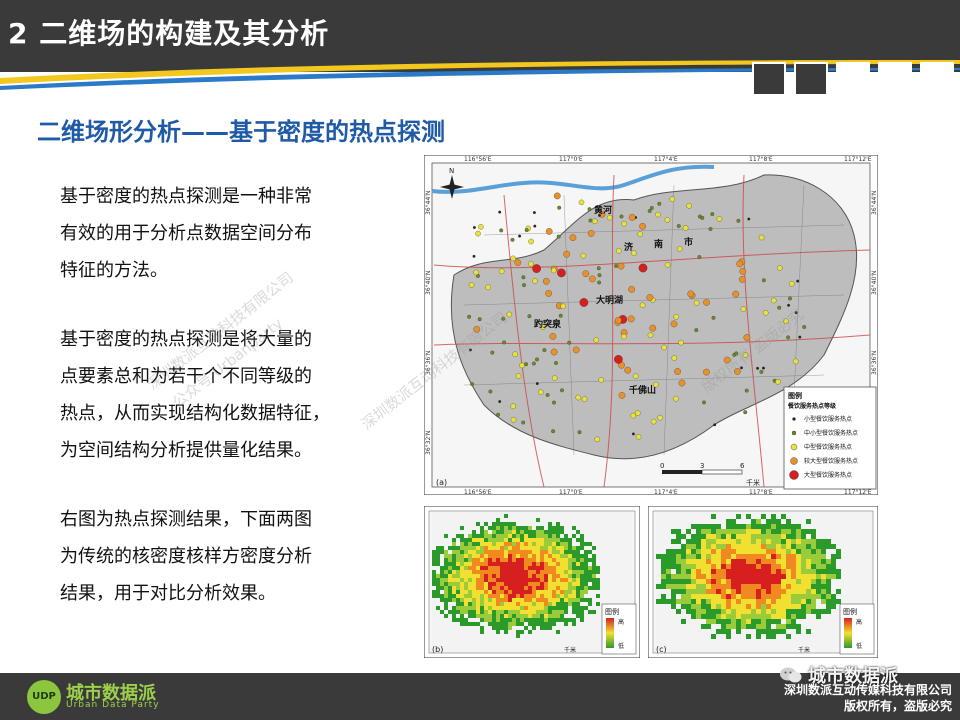 The width and height of the screenshot is (960, 720). Describe the element at coordinates (857, 629) in the screenshot. I see `density-legend: 图例 高 低` at that location.